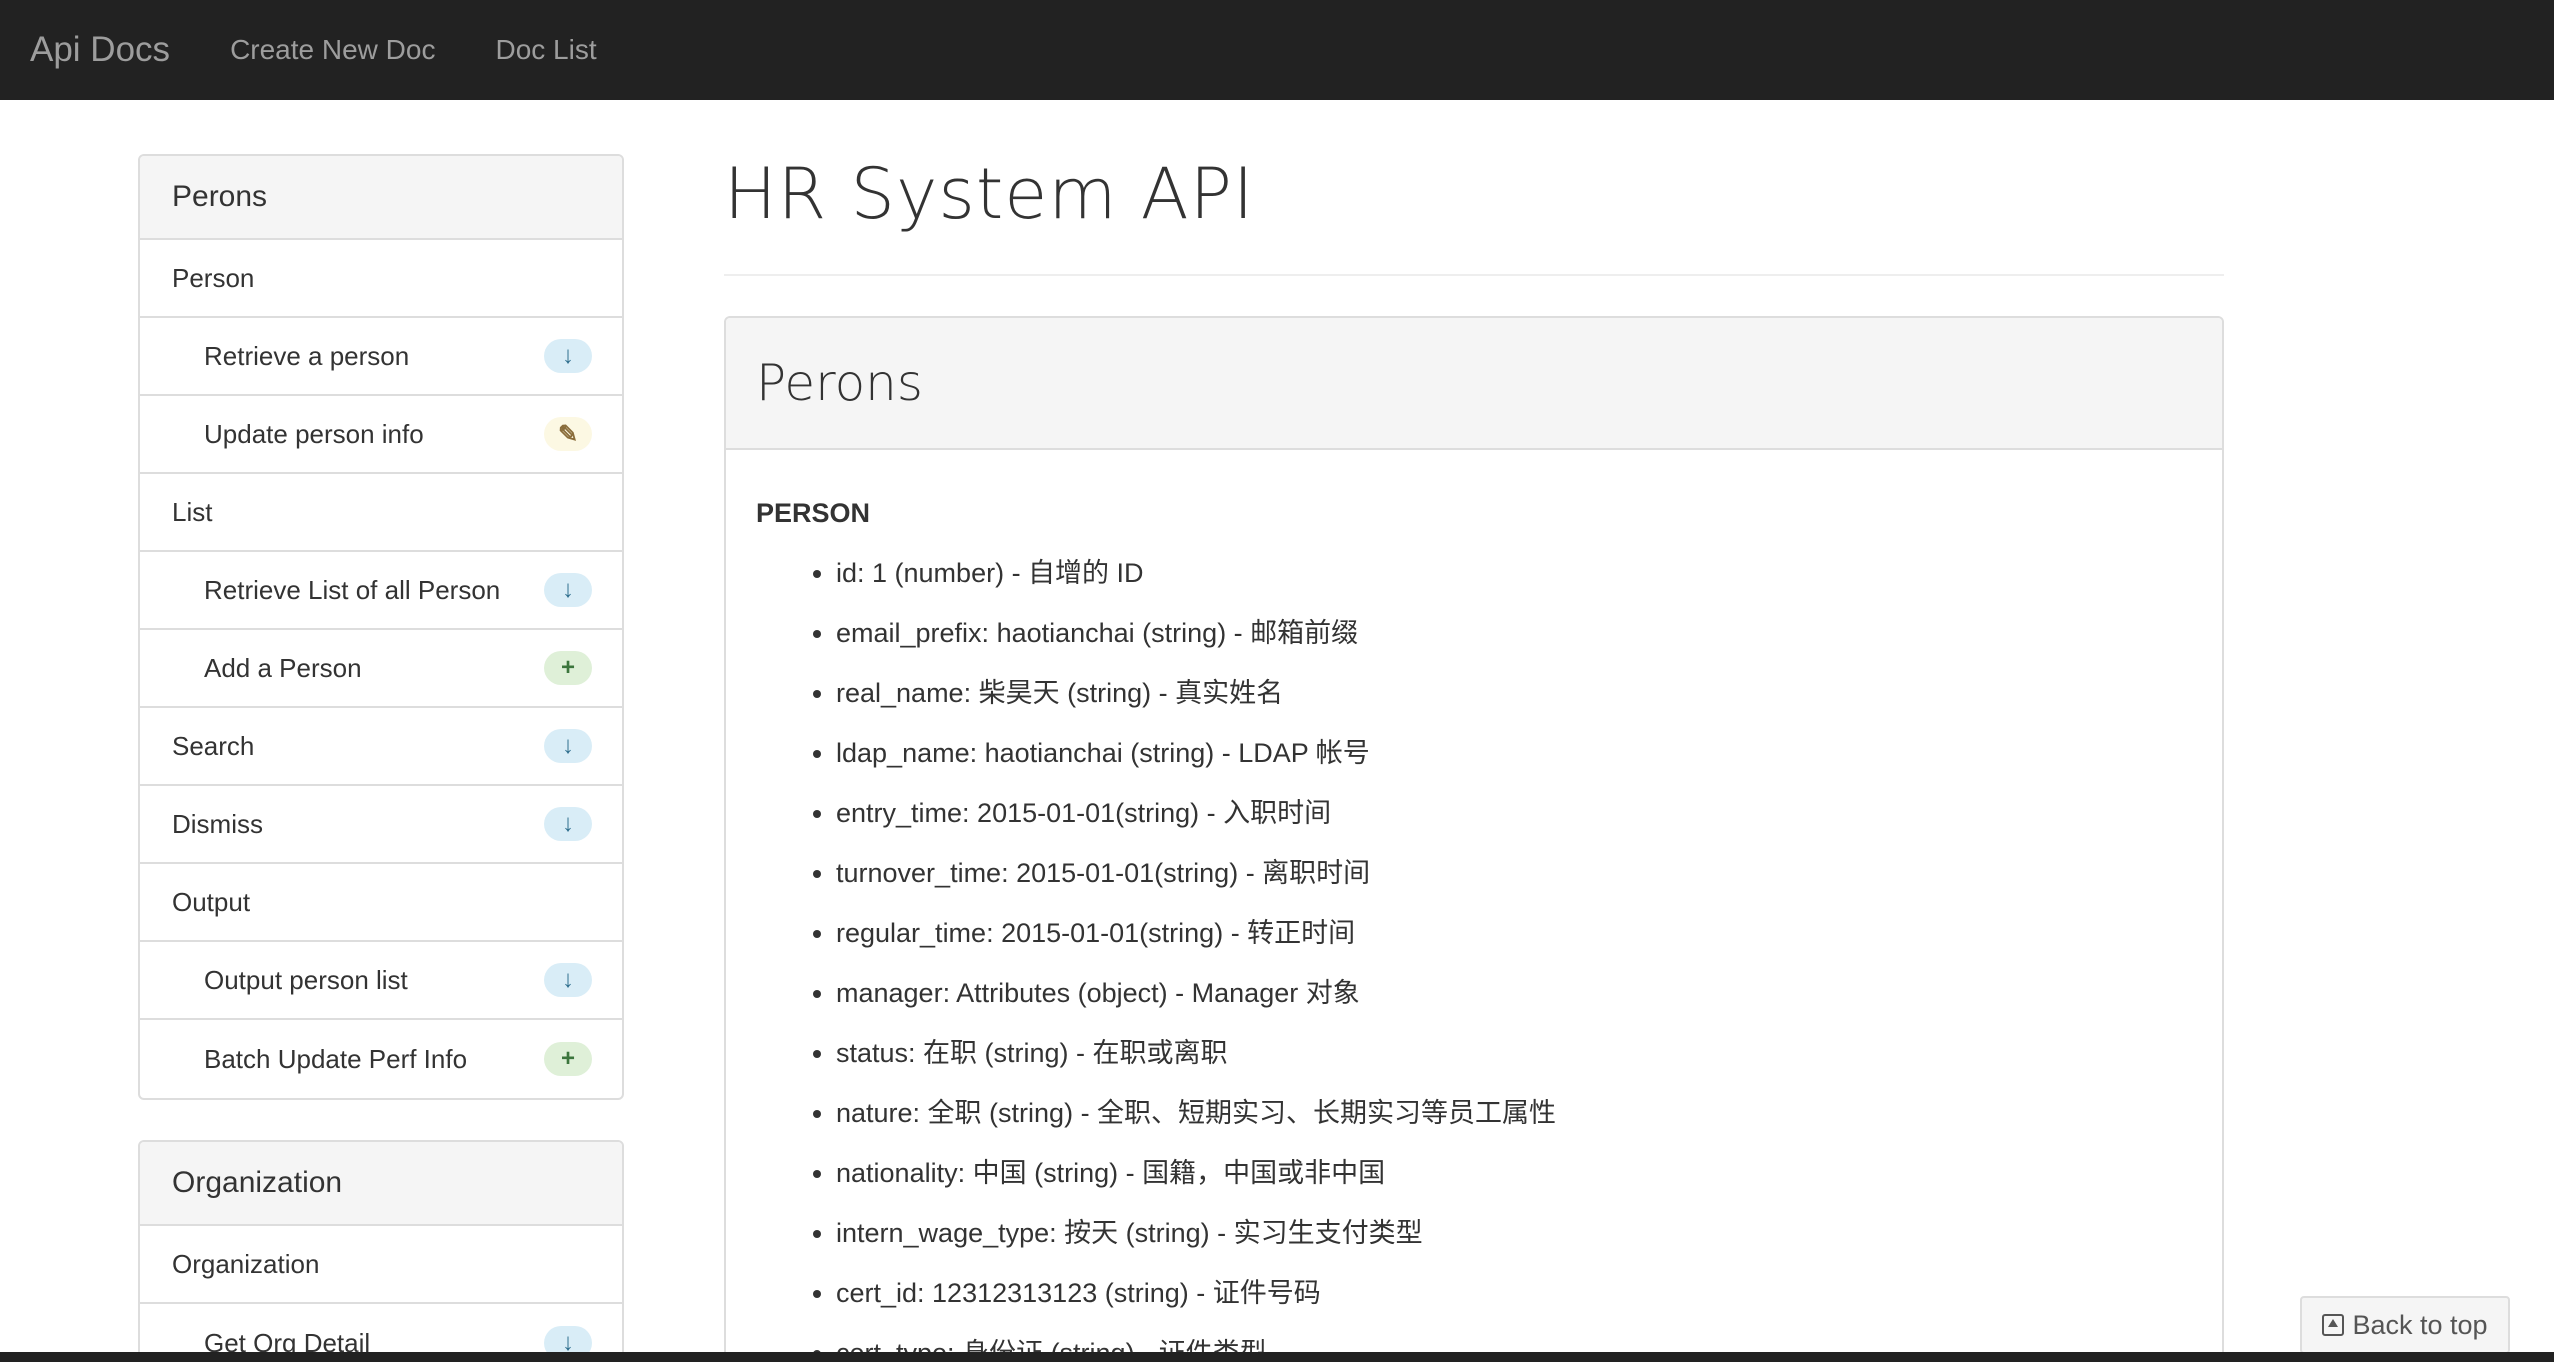  I want to click on sidebar-item: Batch Update Perf Info +, so click(381, 1059).